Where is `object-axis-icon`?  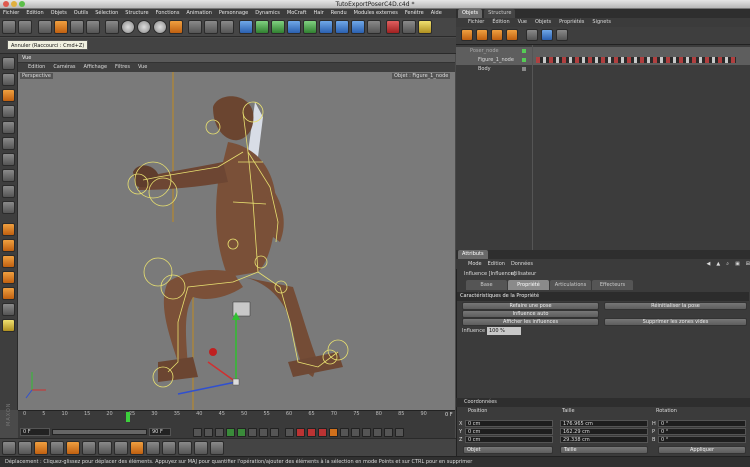 object-axis-icon is located at coordinates (8, 95).